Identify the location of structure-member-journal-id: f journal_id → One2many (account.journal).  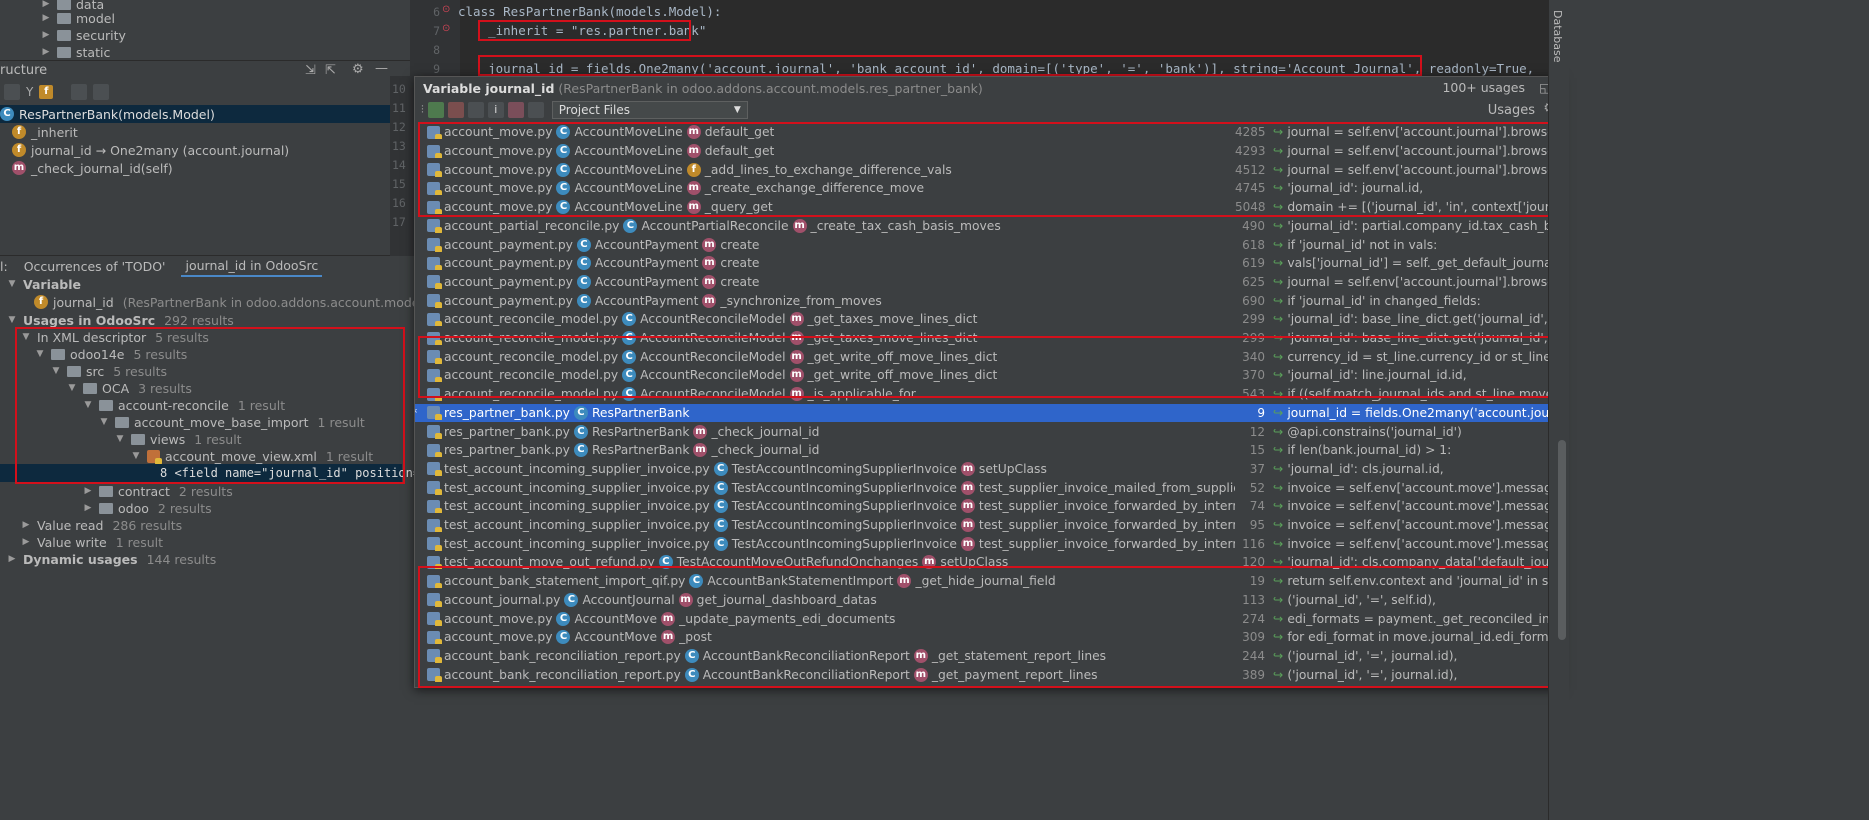
(150, 150).